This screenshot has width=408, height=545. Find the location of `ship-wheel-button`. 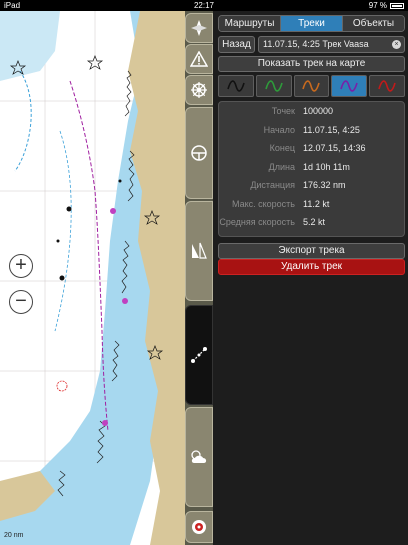

ship-wheel-button is located at coordinates (199, 90).